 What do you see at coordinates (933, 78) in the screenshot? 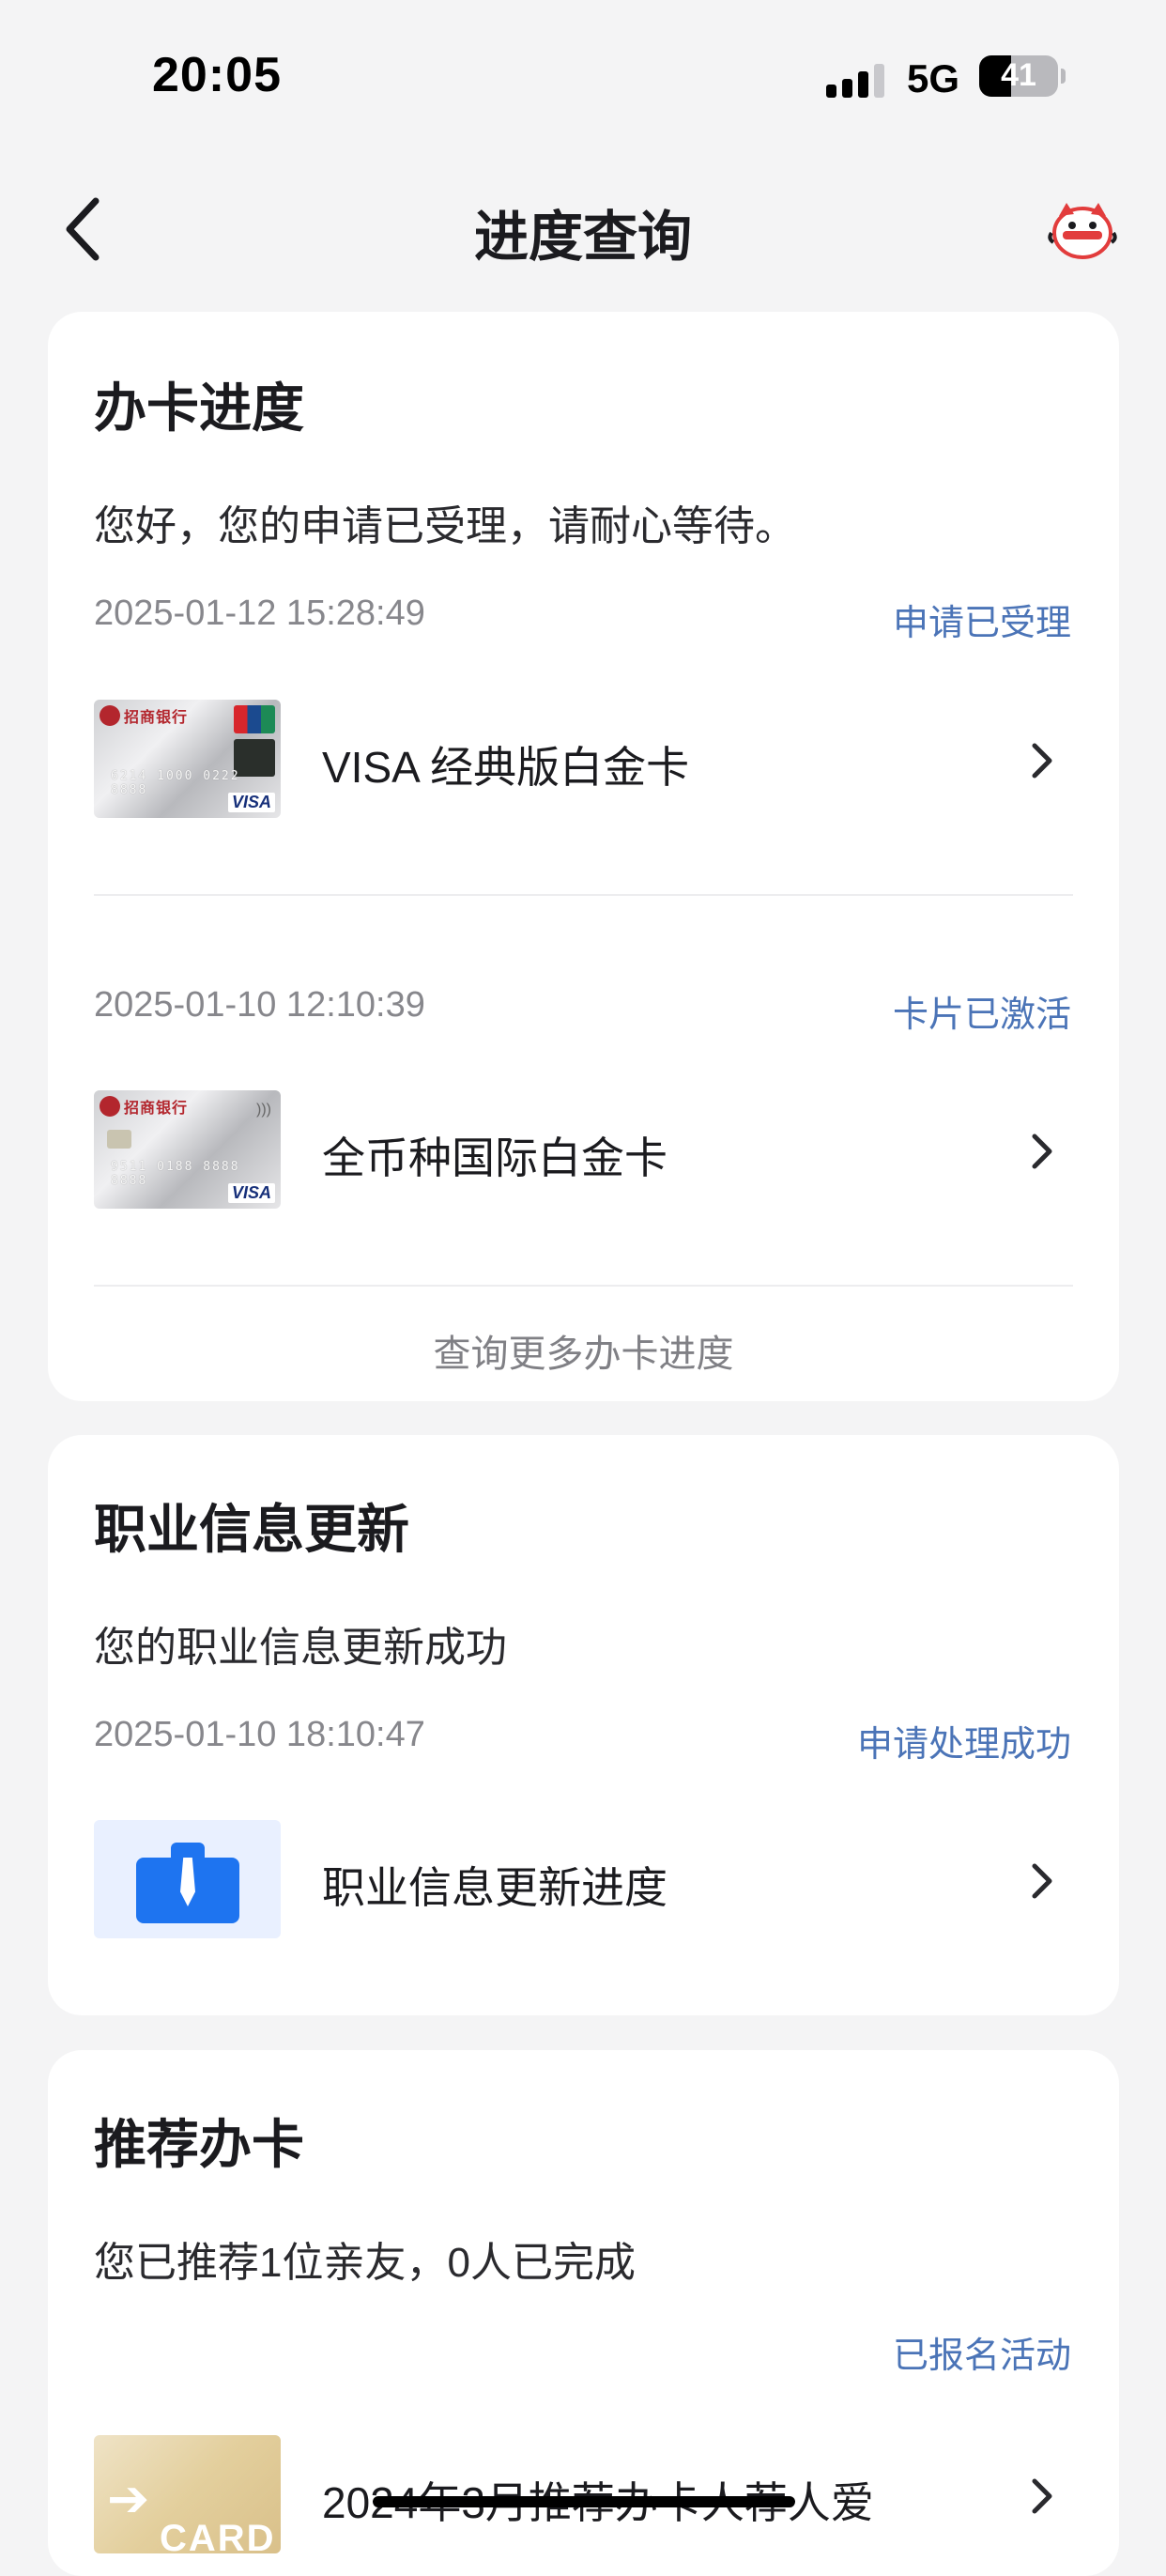
I see `network-type: 5G` at bounding box center [933, 78].